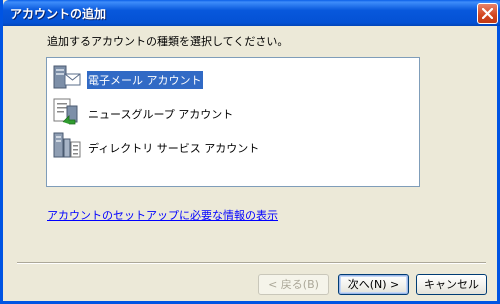  What do you see at coordinates (373, 284) in the screenshot?
I see `next-button: 次へ(N) >` at bounding box center [373, 284].